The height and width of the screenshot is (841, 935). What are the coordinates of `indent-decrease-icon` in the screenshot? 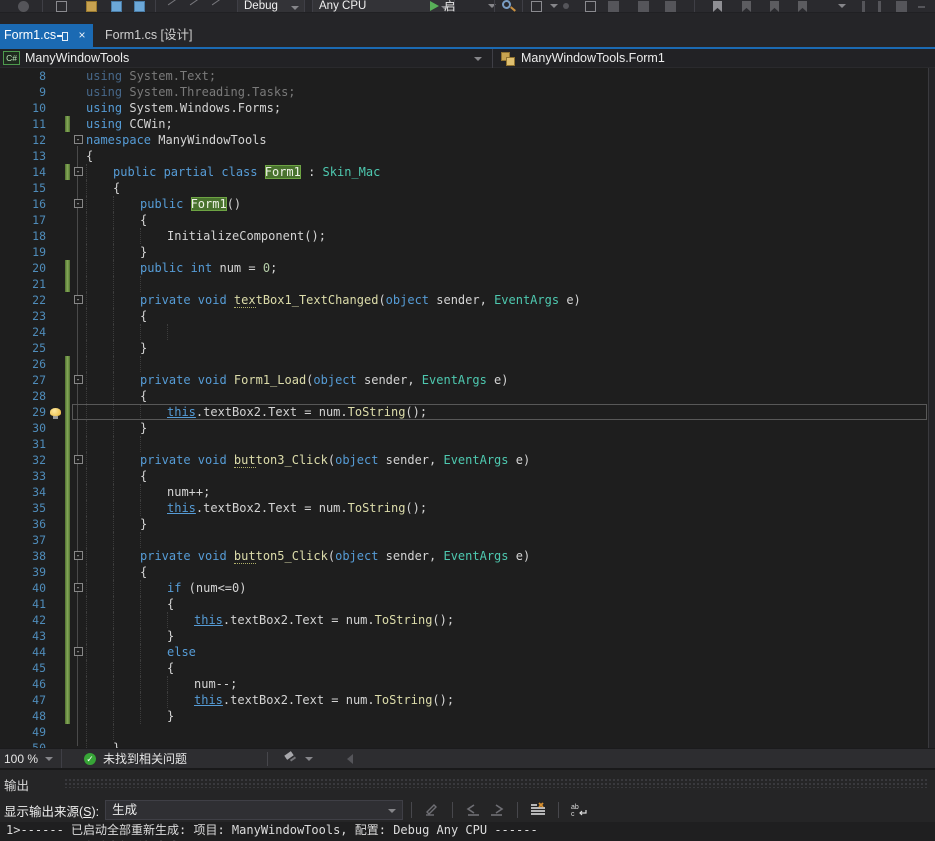 It's located at (643, 6).